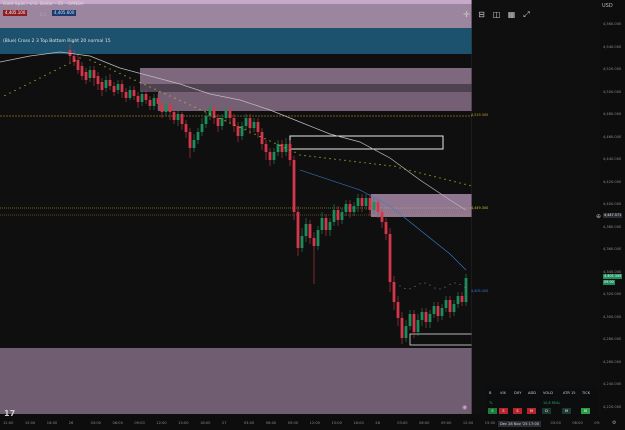 The image size is (625, 430). What do you see at coordinates (496, 14) in the screenshot?
I see `camera-icon: ◫` at bounding box center [496, 14].